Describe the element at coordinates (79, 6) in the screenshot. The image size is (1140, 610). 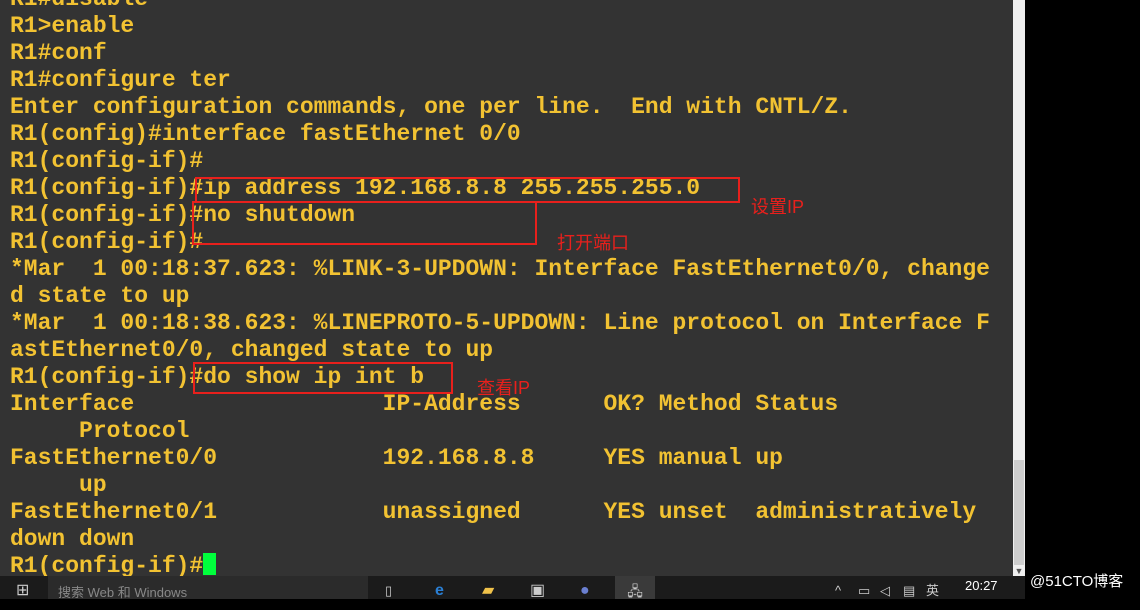
I see `terminal-line: R1#disable` at that location.